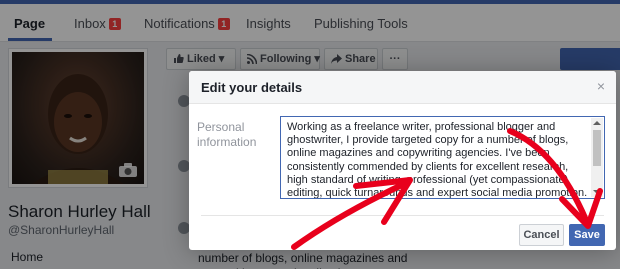 The height and width of the screenshot is (269, 620). Describe the element at coordinates (402, 87) in the screenshot. I see `dialog-header: Edit your details ×` at that location.